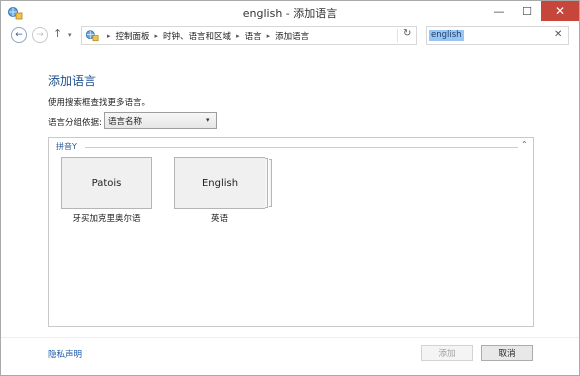 The width and height of the screenshot is (580, 376). What do you see at coordinates (524, 144) in the screenshot?
I see `collapse-group-icon: ⌃` at bounding box center [524, 144].